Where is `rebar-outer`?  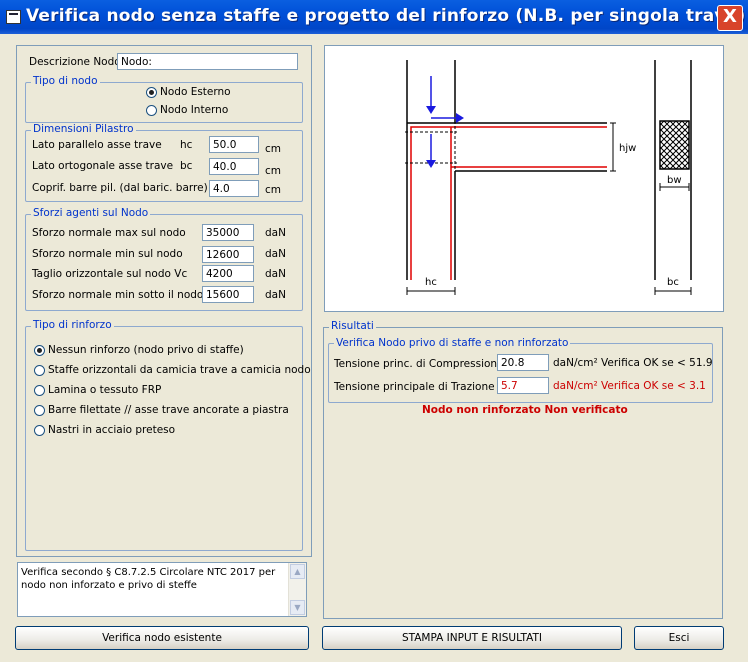 rebar-outer is located at coordinates (508, 203).